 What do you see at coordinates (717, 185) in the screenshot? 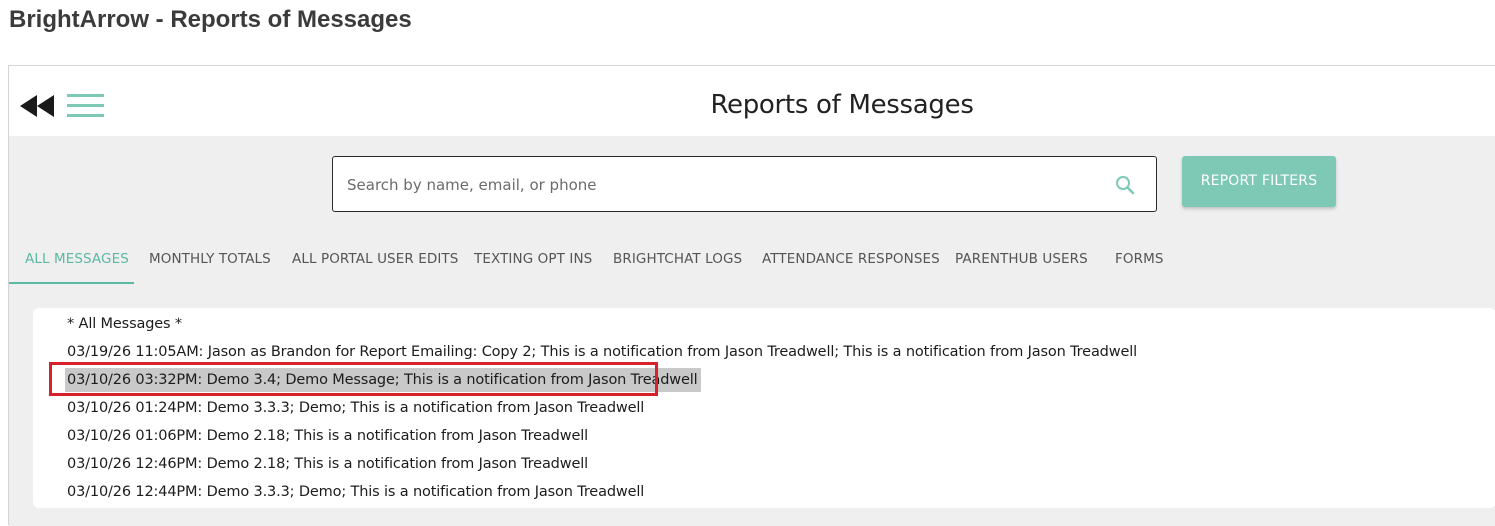
I see `search-input` at bounding box center [717, 185].